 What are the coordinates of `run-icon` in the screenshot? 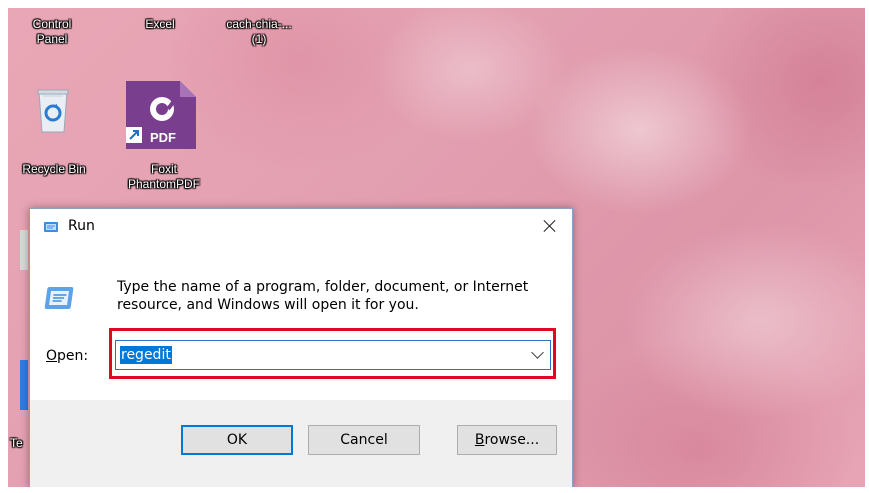 It's located at (51, 226).